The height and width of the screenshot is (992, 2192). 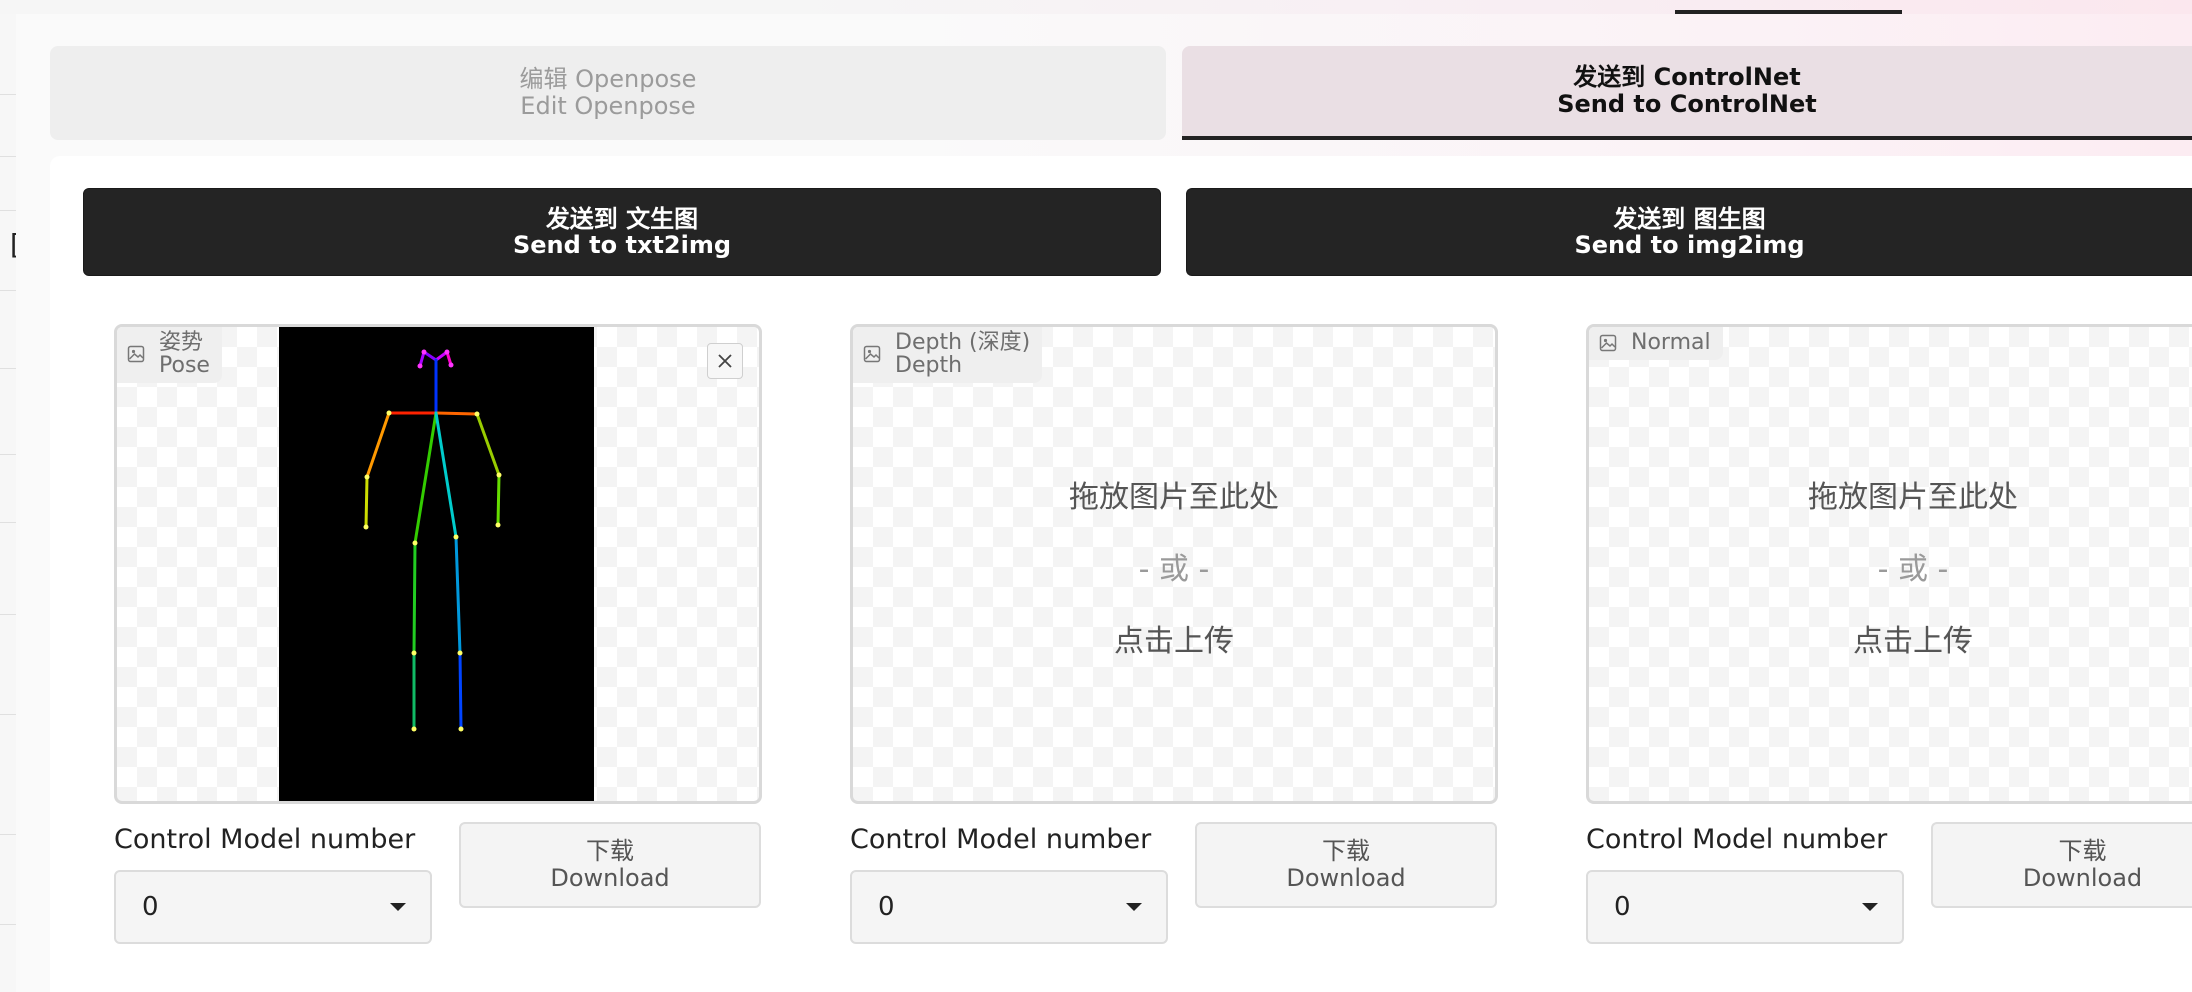 I want to click on label-cn: 姿势, so click(x=181, y=342).